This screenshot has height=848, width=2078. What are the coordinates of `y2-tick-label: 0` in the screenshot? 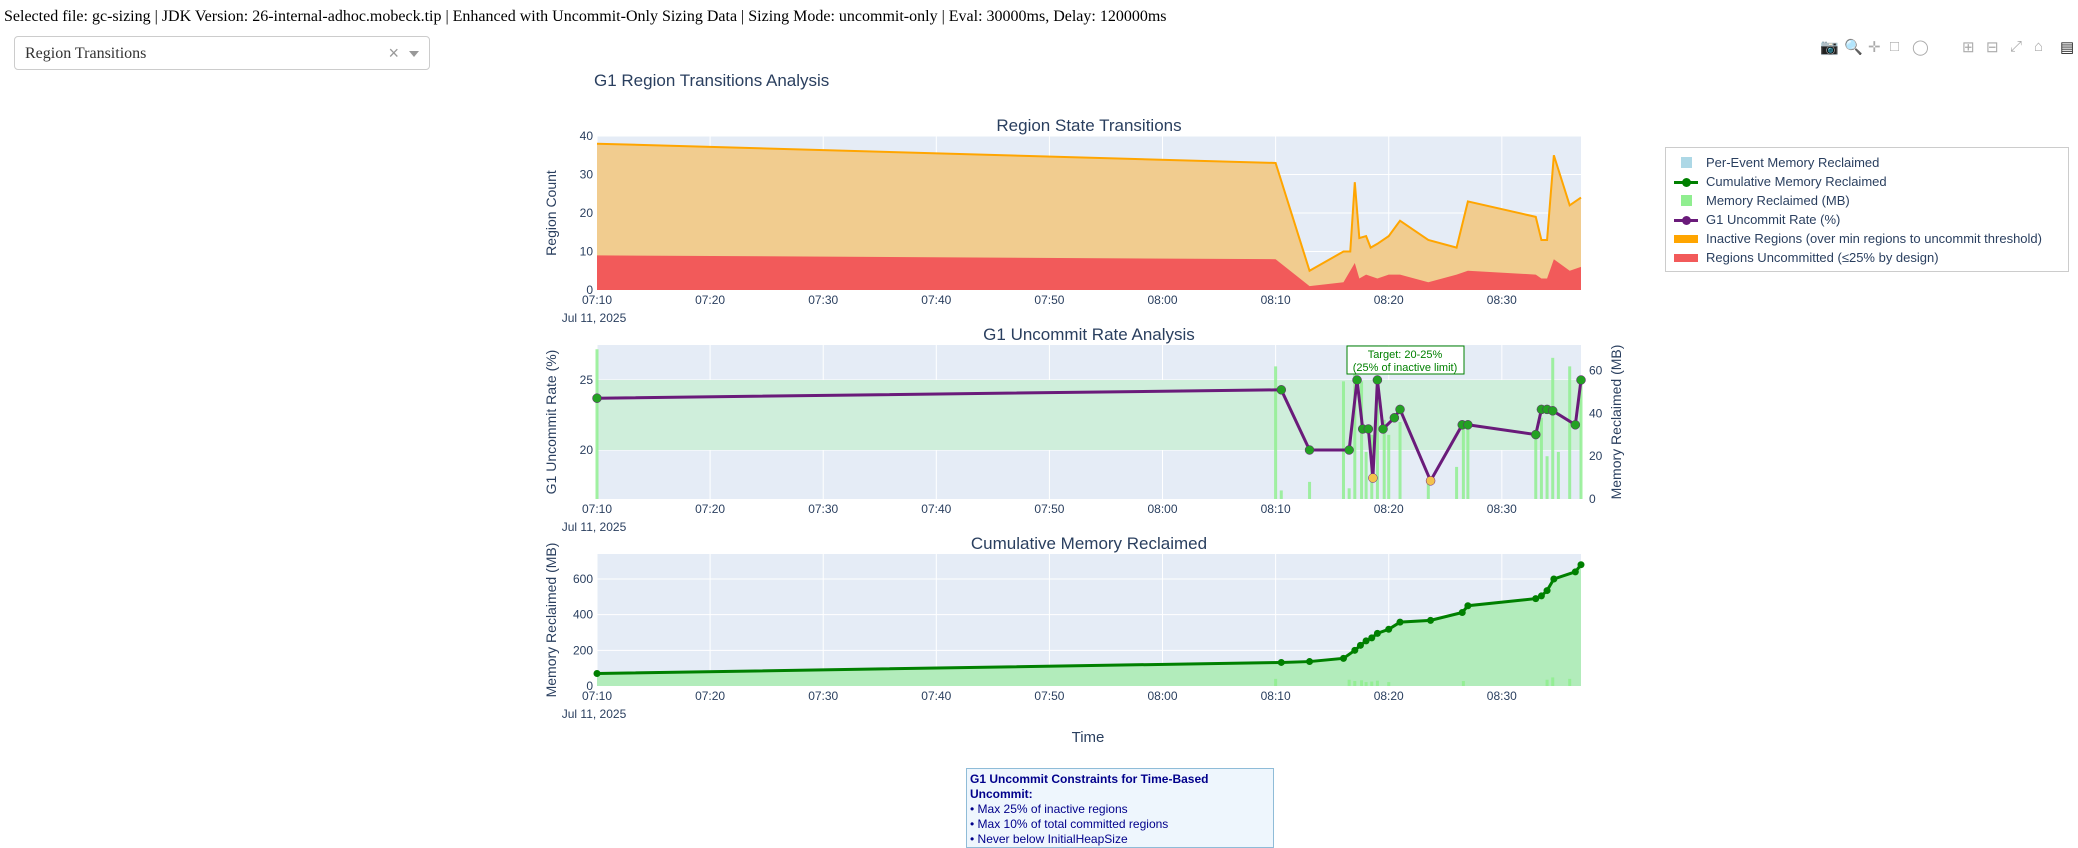 It's located at (1592, 499).